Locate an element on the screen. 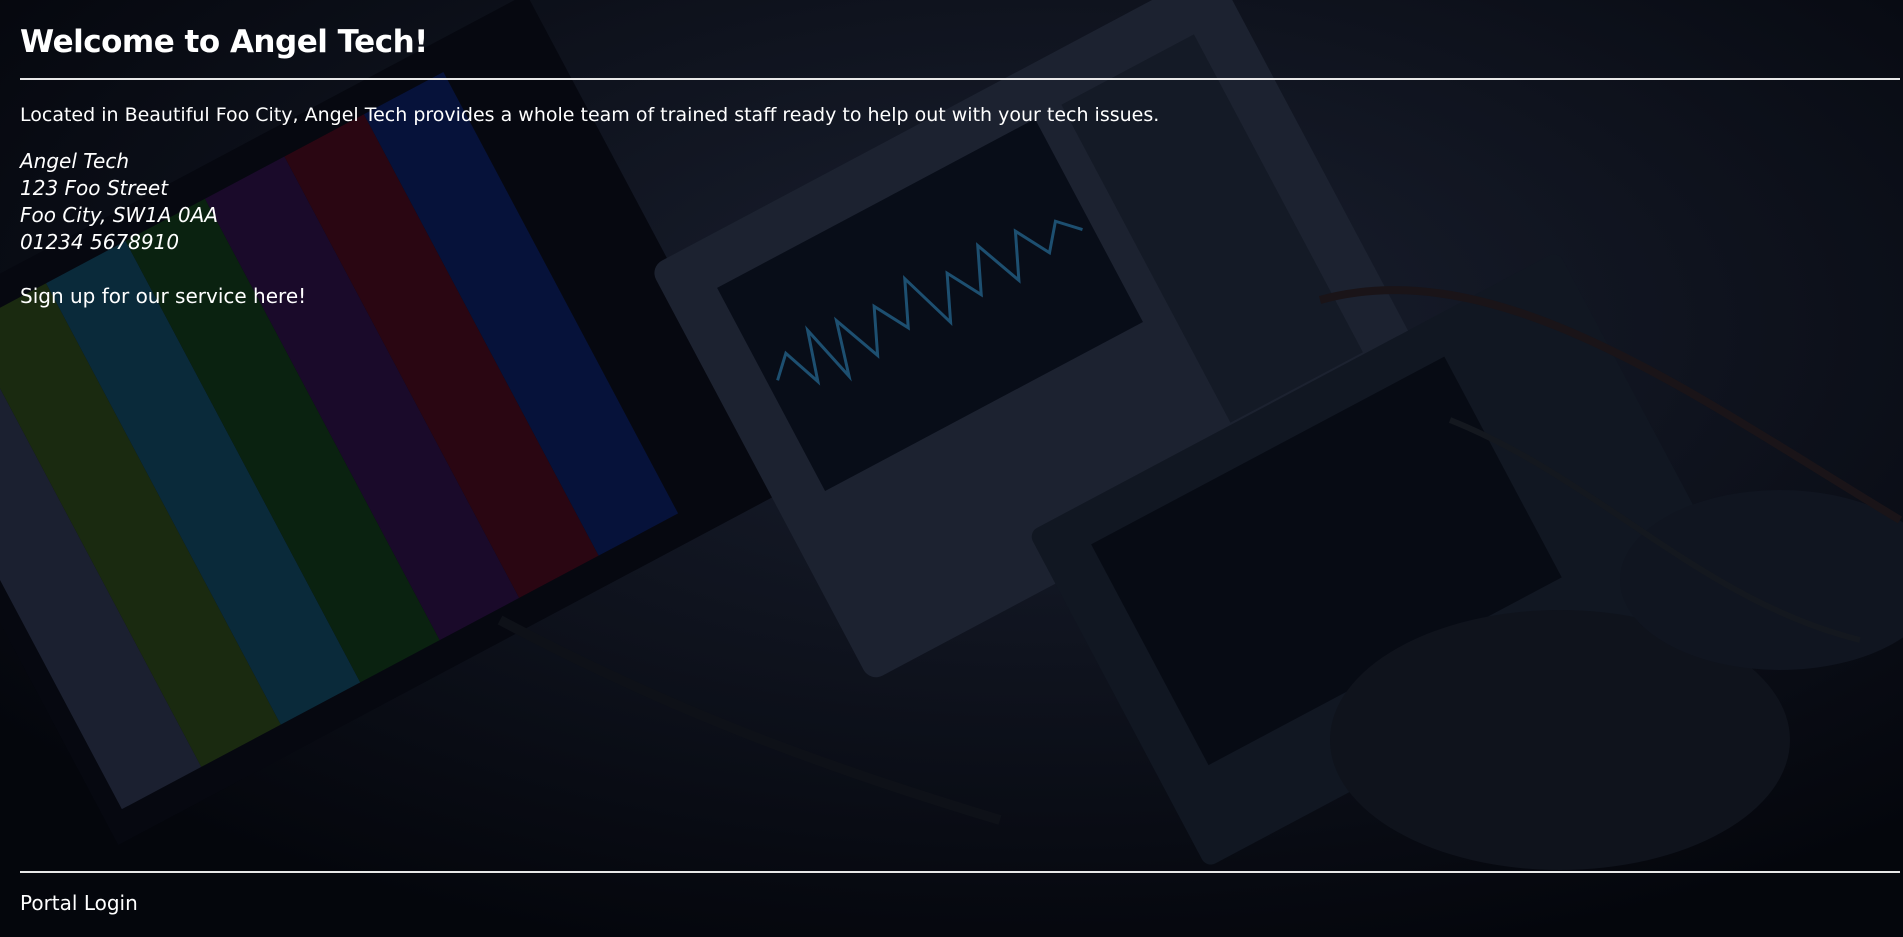 The height and width of the screenshot is (937, 1903). footer-divider is located at coordinates (960, 872).